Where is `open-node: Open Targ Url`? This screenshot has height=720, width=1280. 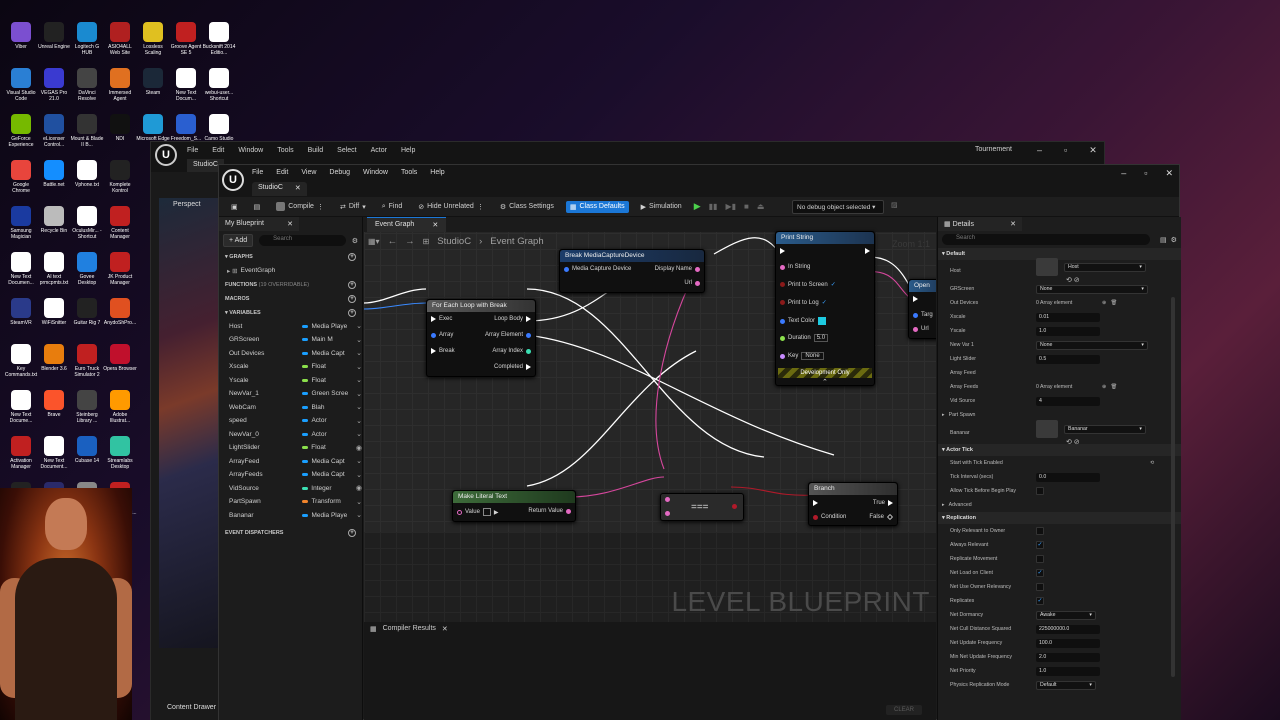 open-node: Open Targ Url is located at coordinates (922, 309).